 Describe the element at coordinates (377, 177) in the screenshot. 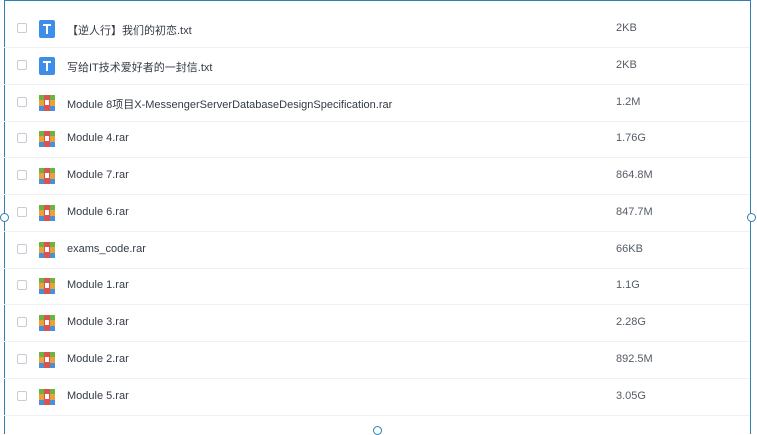

I see `file-row: Module 7.rar 864.8M` at that location.